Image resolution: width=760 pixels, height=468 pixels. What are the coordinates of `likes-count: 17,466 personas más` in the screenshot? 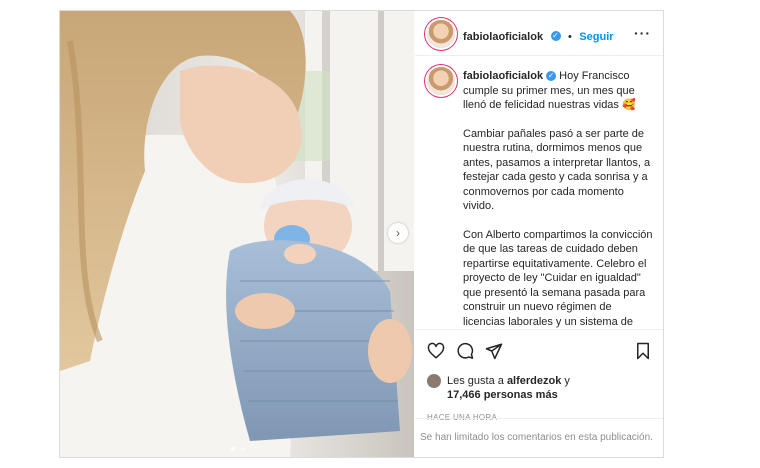 It's located at (502, 395).